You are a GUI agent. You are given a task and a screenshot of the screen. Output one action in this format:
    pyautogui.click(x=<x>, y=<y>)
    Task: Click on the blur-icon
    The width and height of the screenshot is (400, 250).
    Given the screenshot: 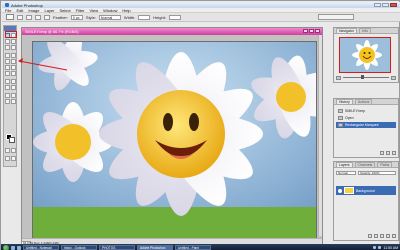 What is the action you would take?
    pyautogui.click(x=7, y=73)
    